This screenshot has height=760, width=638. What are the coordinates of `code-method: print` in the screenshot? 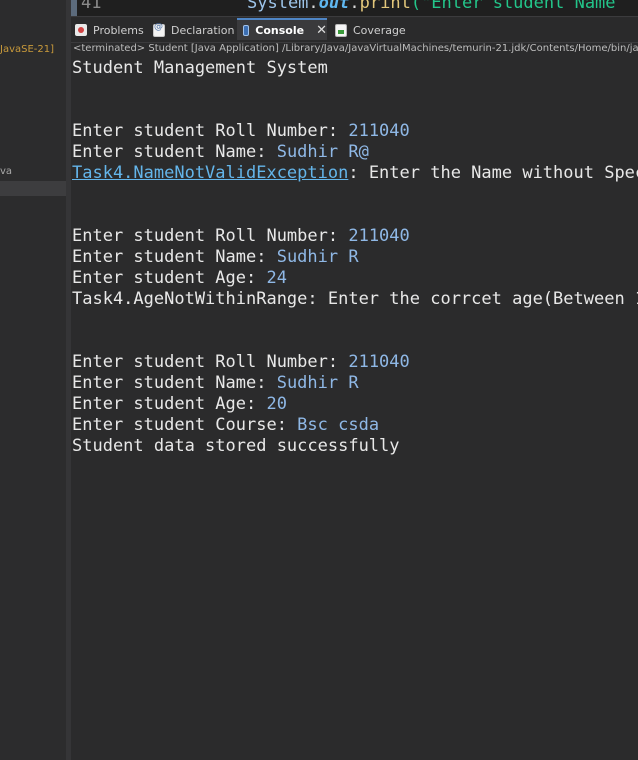 It's located at (385, 6).